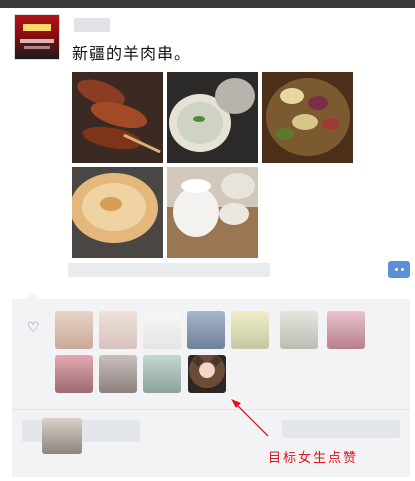  What do you see at coordinates (313, 458) in the screenshot?
I see `annotation-label: 目标女生点赞` at bounding box center [313, 458].